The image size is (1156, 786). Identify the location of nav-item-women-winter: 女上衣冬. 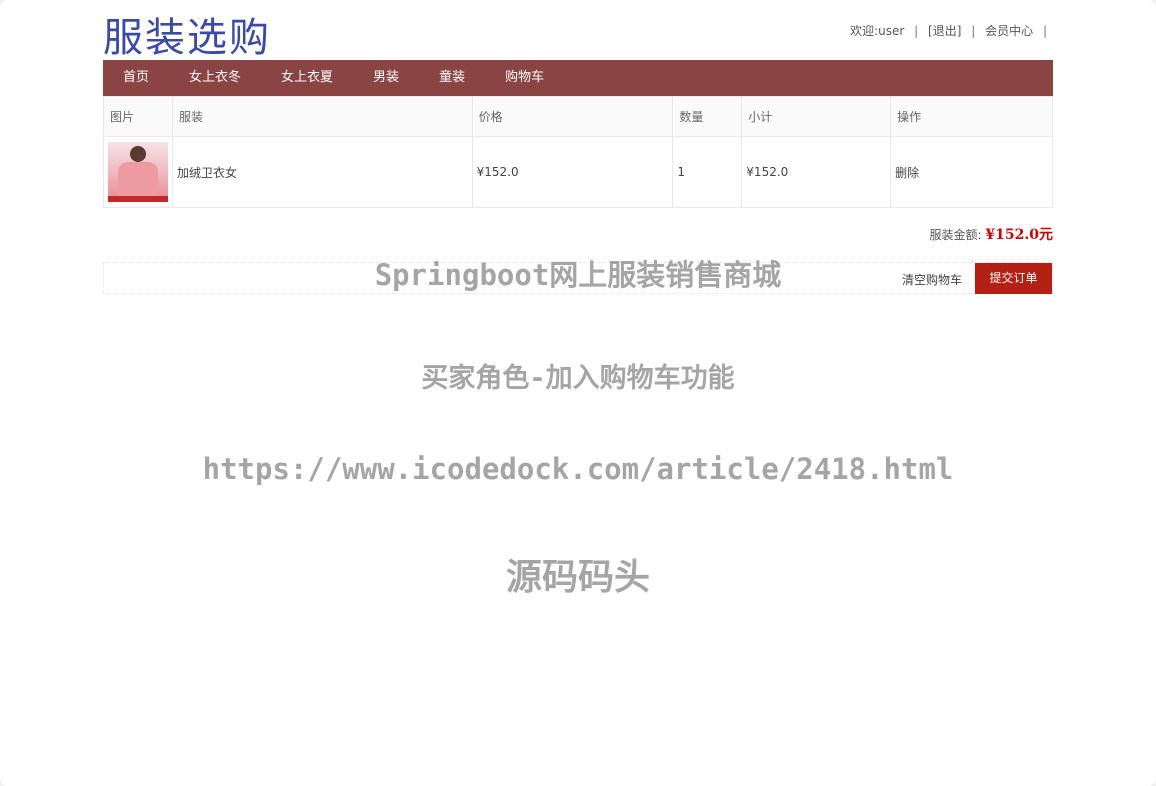
(215, 78).